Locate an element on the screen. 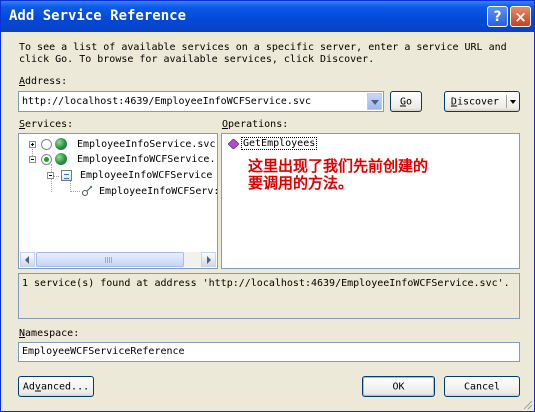 The height and width of the screenshot is (412, 535). service-icon is located at coordinates (66, 175).